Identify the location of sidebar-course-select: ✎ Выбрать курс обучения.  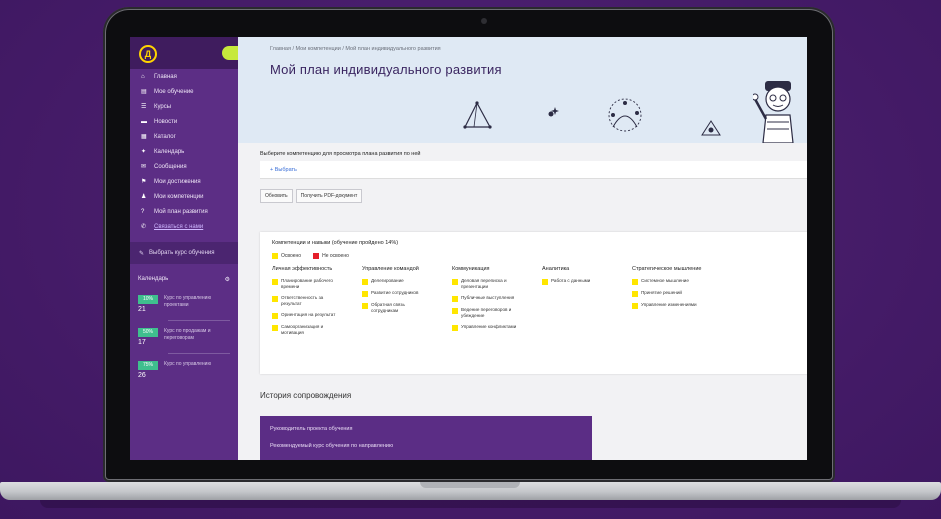
(184, 253).